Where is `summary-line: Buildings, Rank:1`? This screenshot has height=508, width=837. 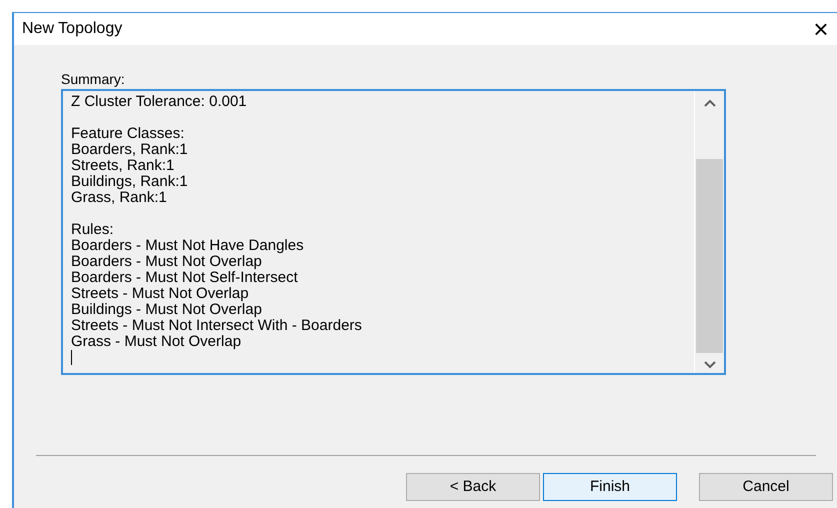
summary-line: Buildings, Rank:1 is located at coordinates (130, 182).